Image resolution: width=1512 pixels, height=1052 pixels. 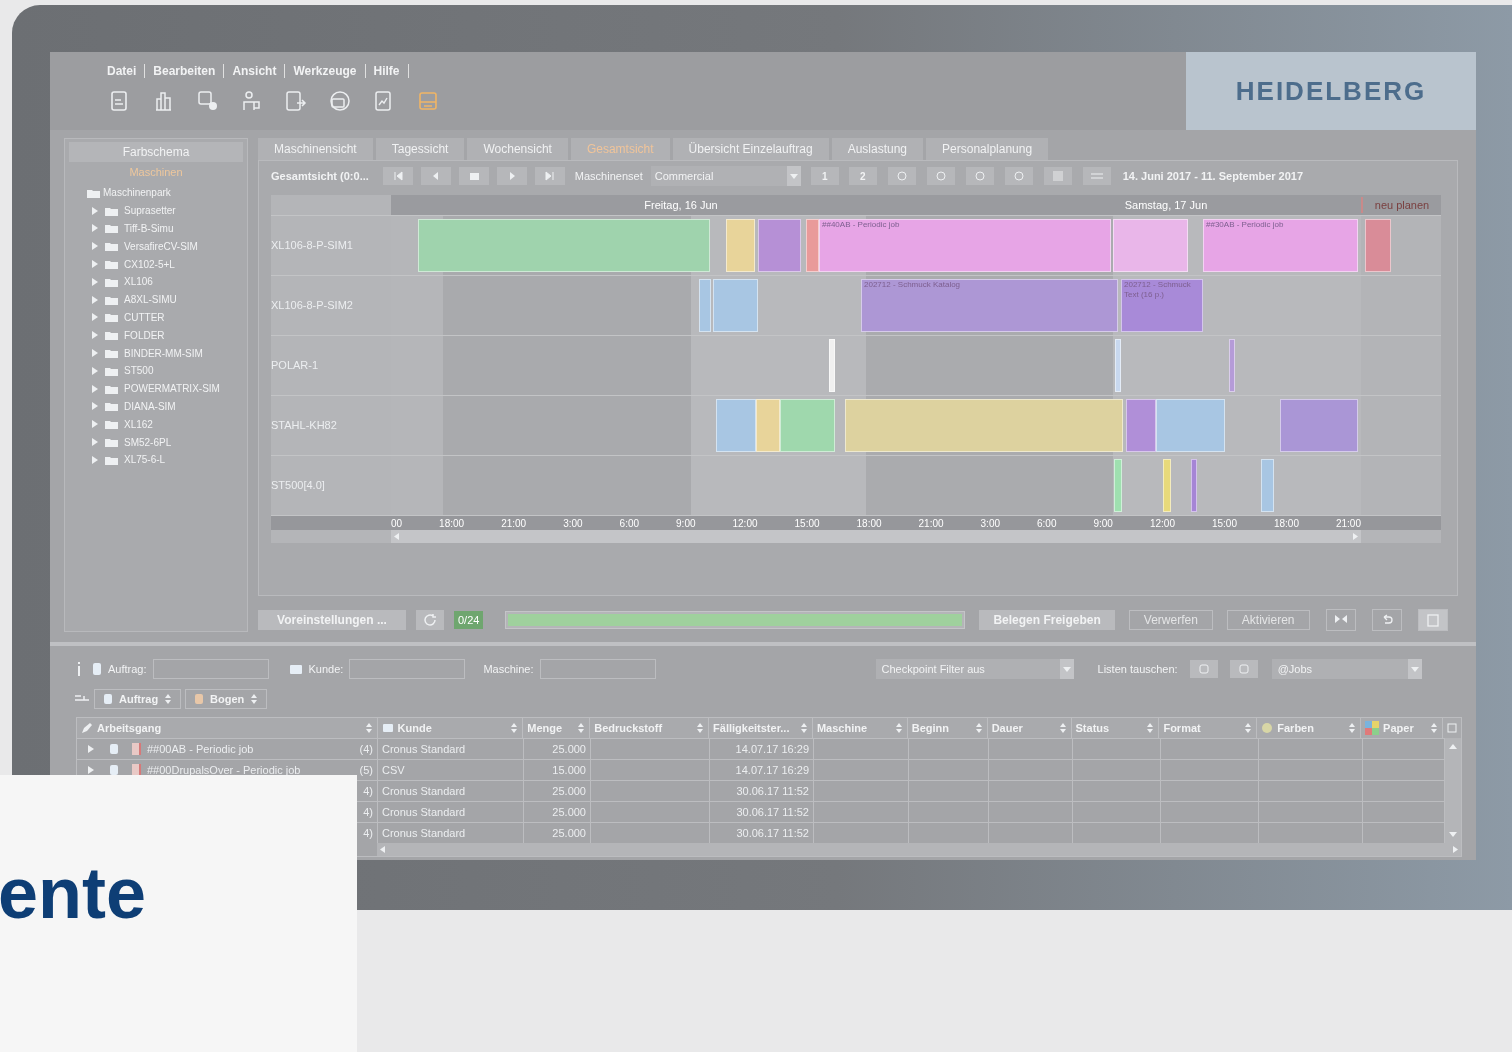 I want to click on tree-item: XL162, so click(x=138, y=424).